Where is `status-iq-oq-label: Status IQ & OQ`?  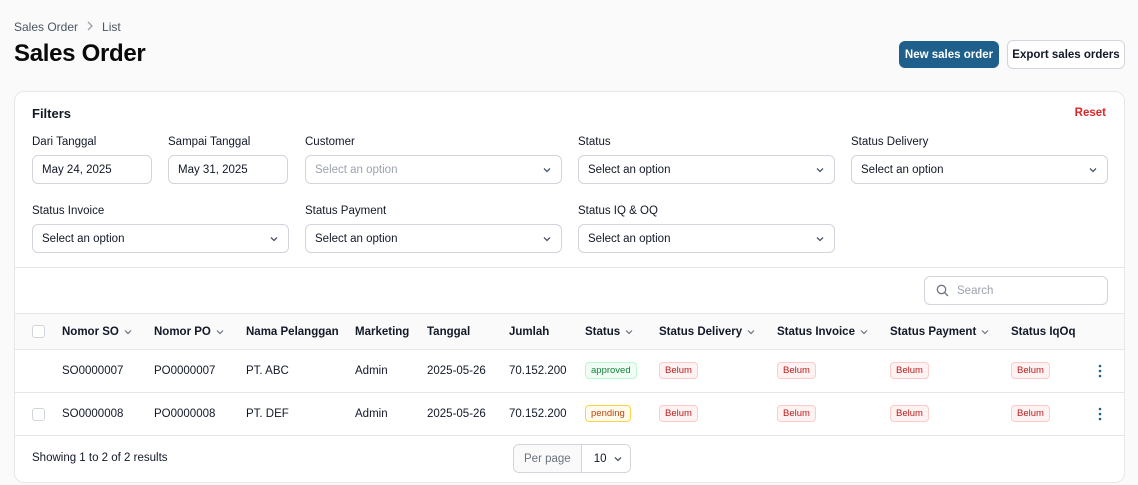
status-iq-oq-label: Status IQ & OQ is located at coordinates (618, 211).